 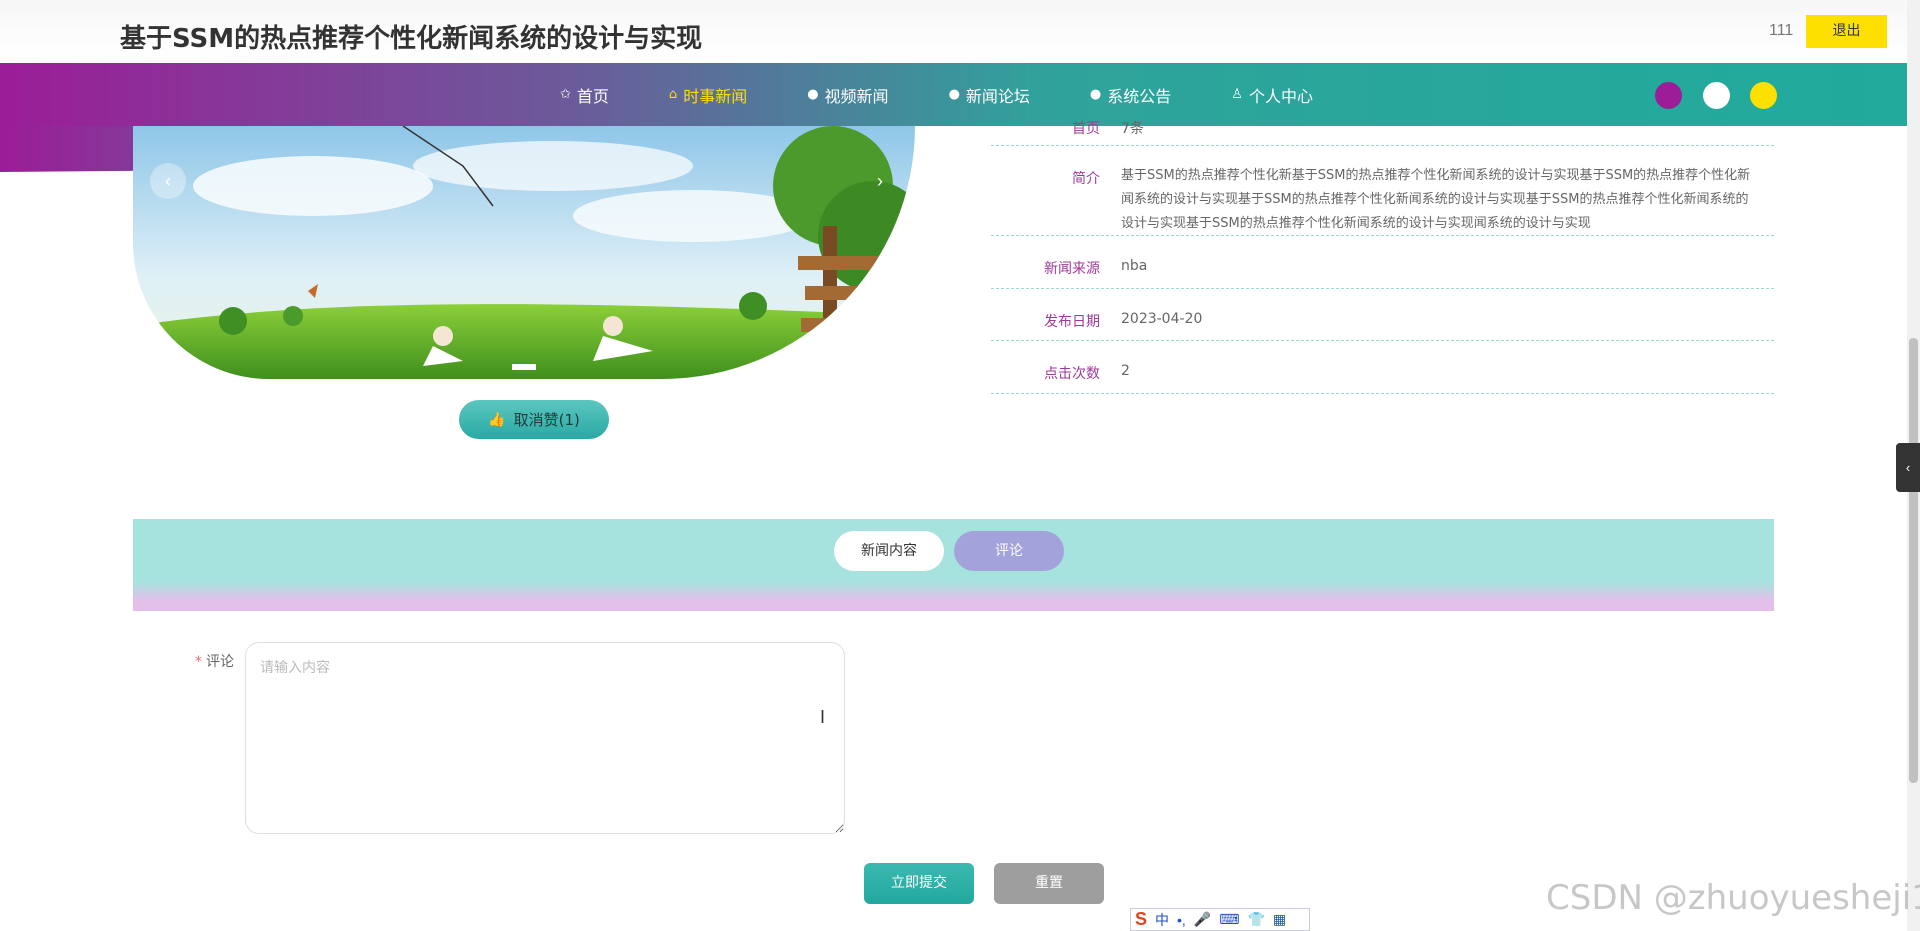 I want to click on text-cursor-icon: I, so click(x=823, y=717).